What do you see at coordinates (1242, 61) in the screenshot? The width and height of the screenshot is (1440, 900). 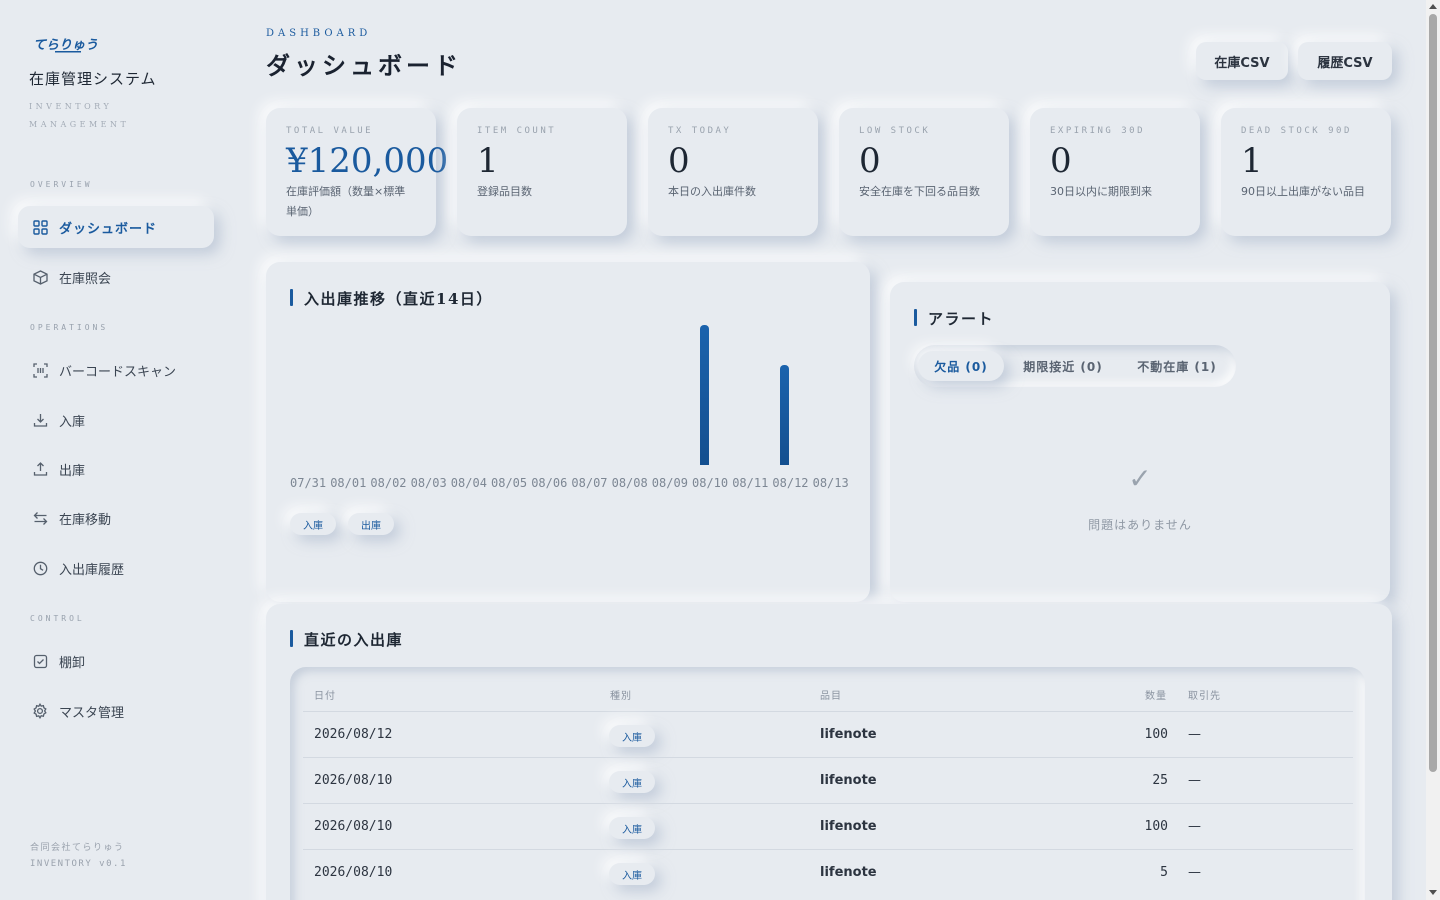 I see `stock-csv-button: 在庫CSV` at bounding box center [1242, 61].